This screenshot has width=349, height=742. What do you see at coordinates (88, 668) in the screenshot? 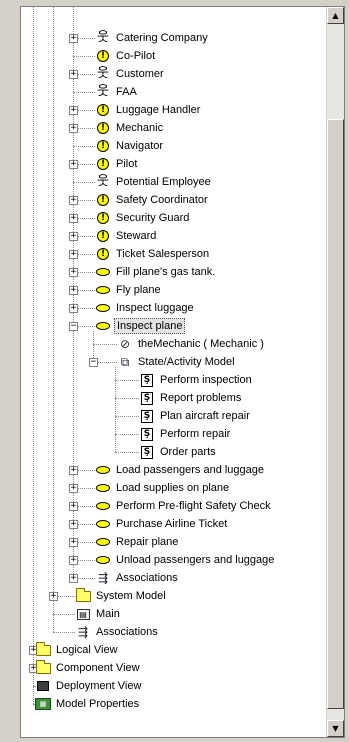
I see `tree-item: Component View` at bounding box center [88, 668].